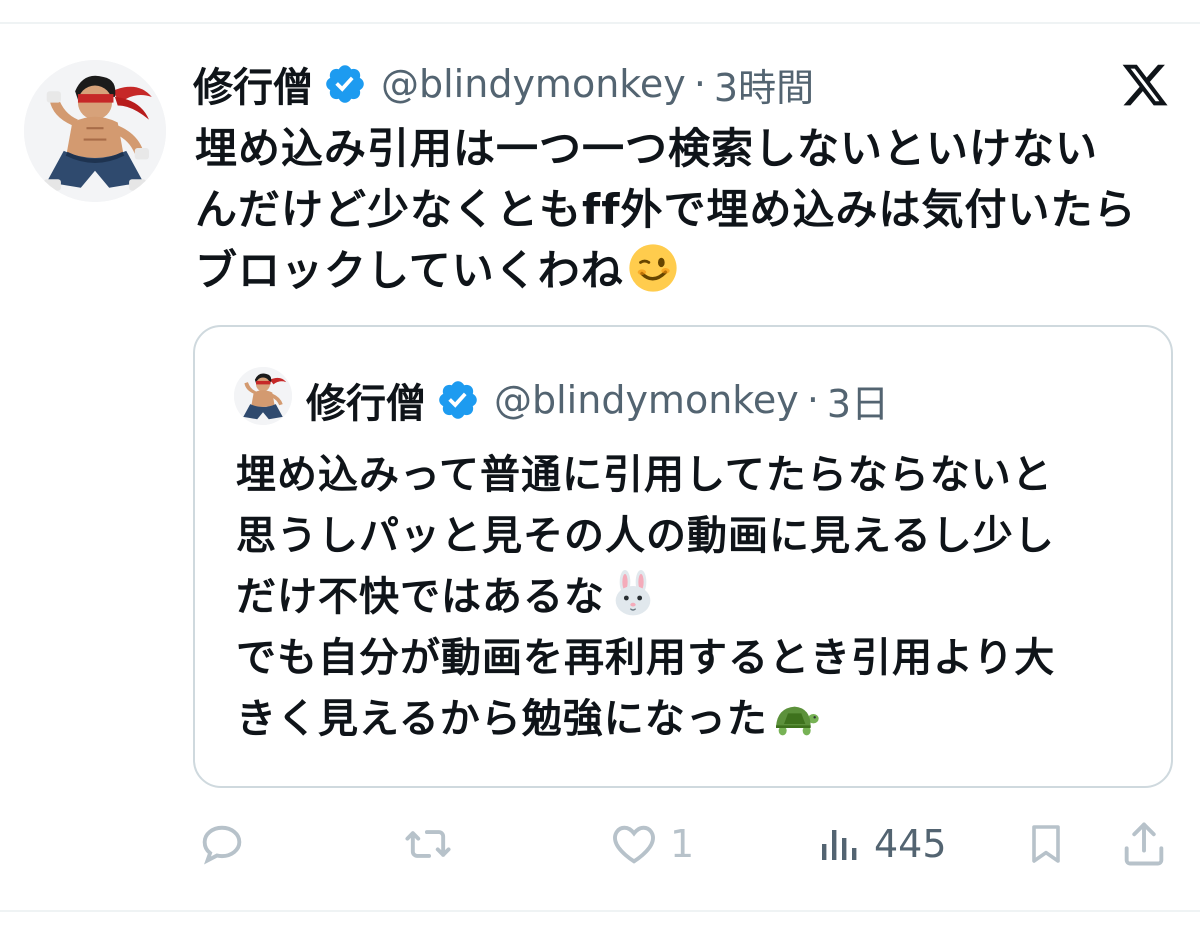 The height and width of the screenshot is (926, 1200). What do you see at coordinates (645, 536) in the screenshot?
I see `quoted-text-line: 思うしパッと見その人の動画に見えるし少し` at bounding box center [645, 536].